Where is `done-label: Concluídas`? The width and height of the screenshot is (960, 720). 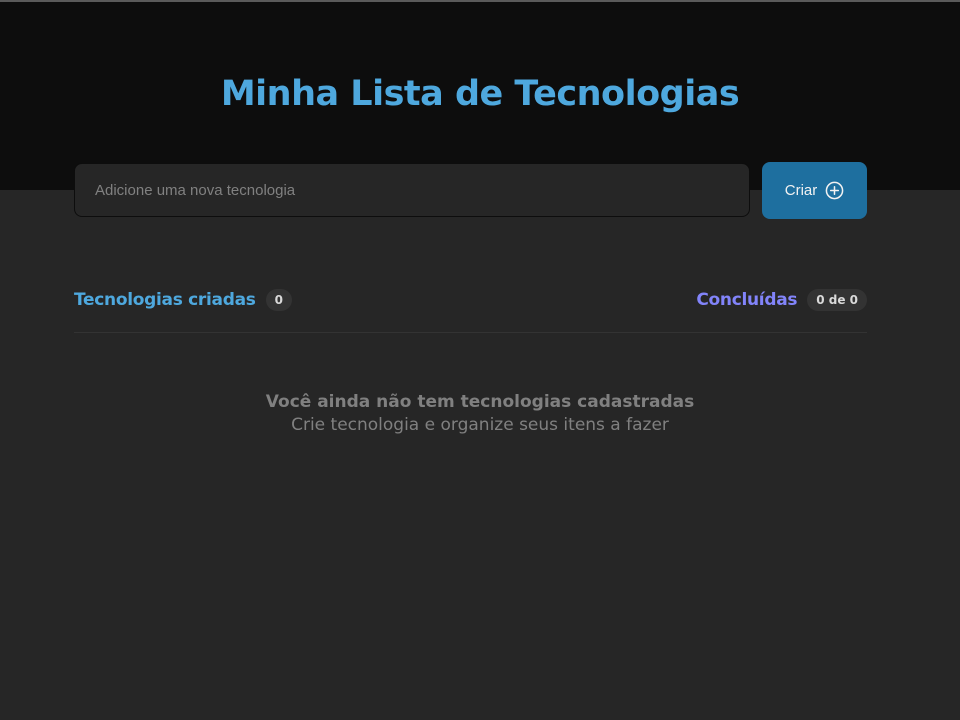 done-label: Concluídas is located at coordinates (747, 300).